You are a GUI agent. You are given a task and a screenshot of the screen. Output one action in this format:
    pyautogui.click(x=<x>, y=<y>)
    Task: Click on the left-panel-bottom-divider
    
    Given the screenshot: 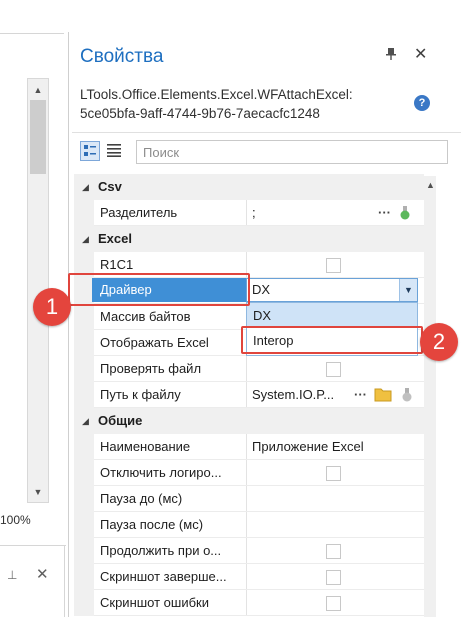 What is the action you would take?
    pyautogui.click(x=33, y=545)
    